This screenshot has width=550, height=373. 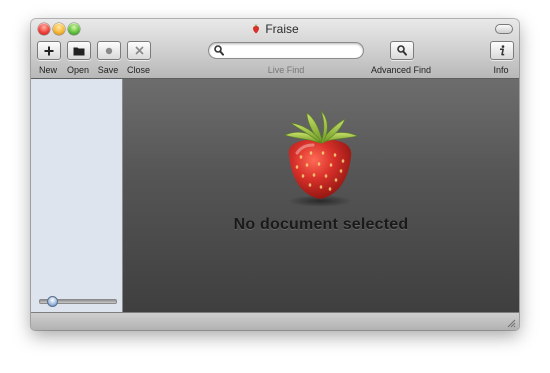 I want to click on plus-icon, so click(x=49, y=50).